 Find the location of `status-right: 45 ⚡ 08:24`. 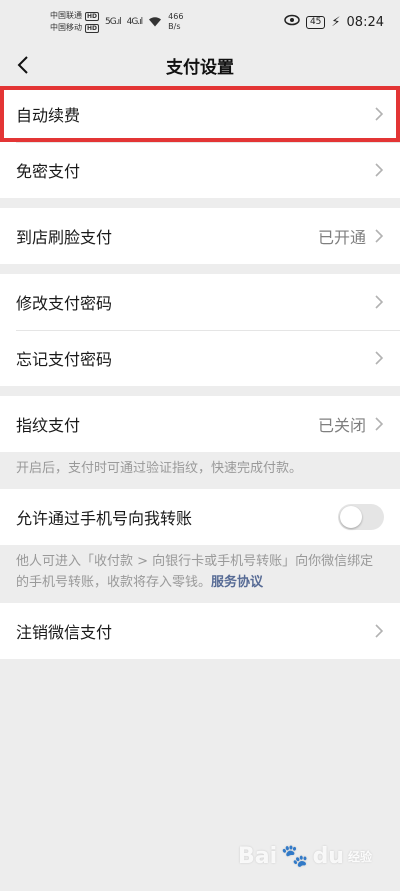

status-right: 45 ⚡ 08:24 is located at coordinates (334, 22).